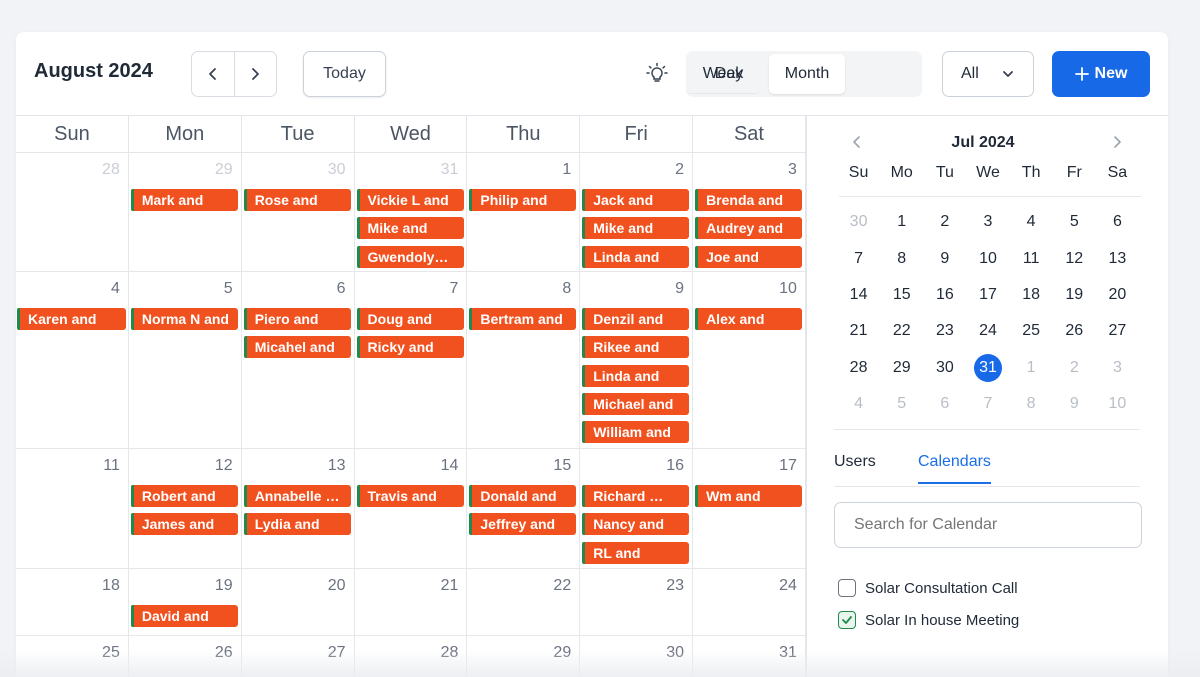  Describe the element at coordinates (72, 656) in the screenshot. I see `day-cell: 25` at that location.